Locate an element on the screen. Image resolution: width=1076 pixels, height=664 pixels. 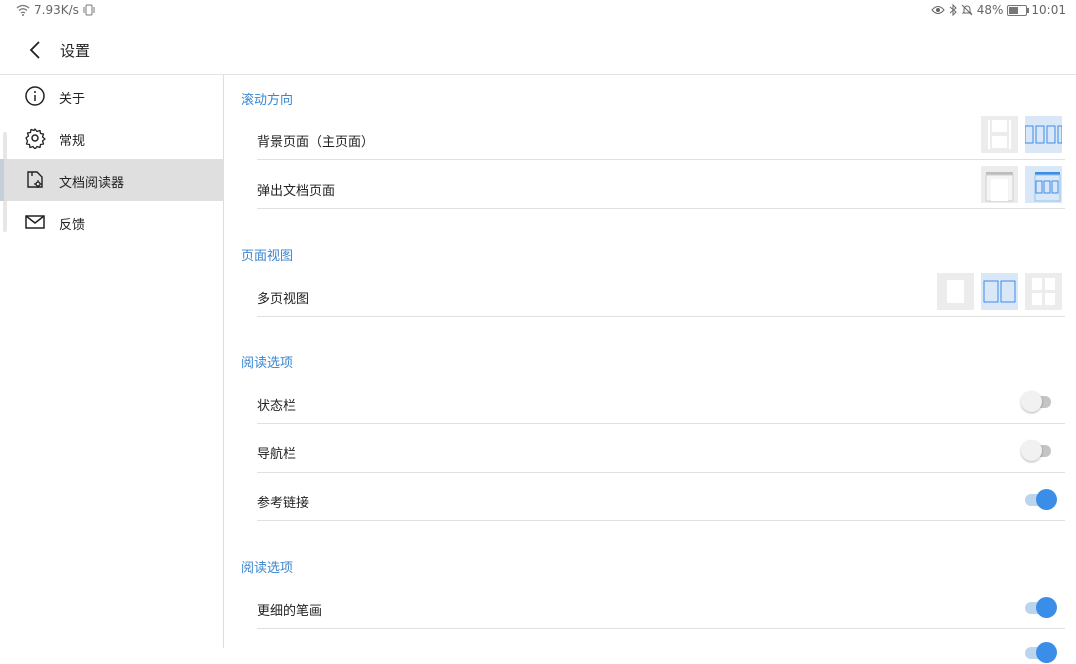
setting-label: 参考链接 is located at coordinates (283, 503).